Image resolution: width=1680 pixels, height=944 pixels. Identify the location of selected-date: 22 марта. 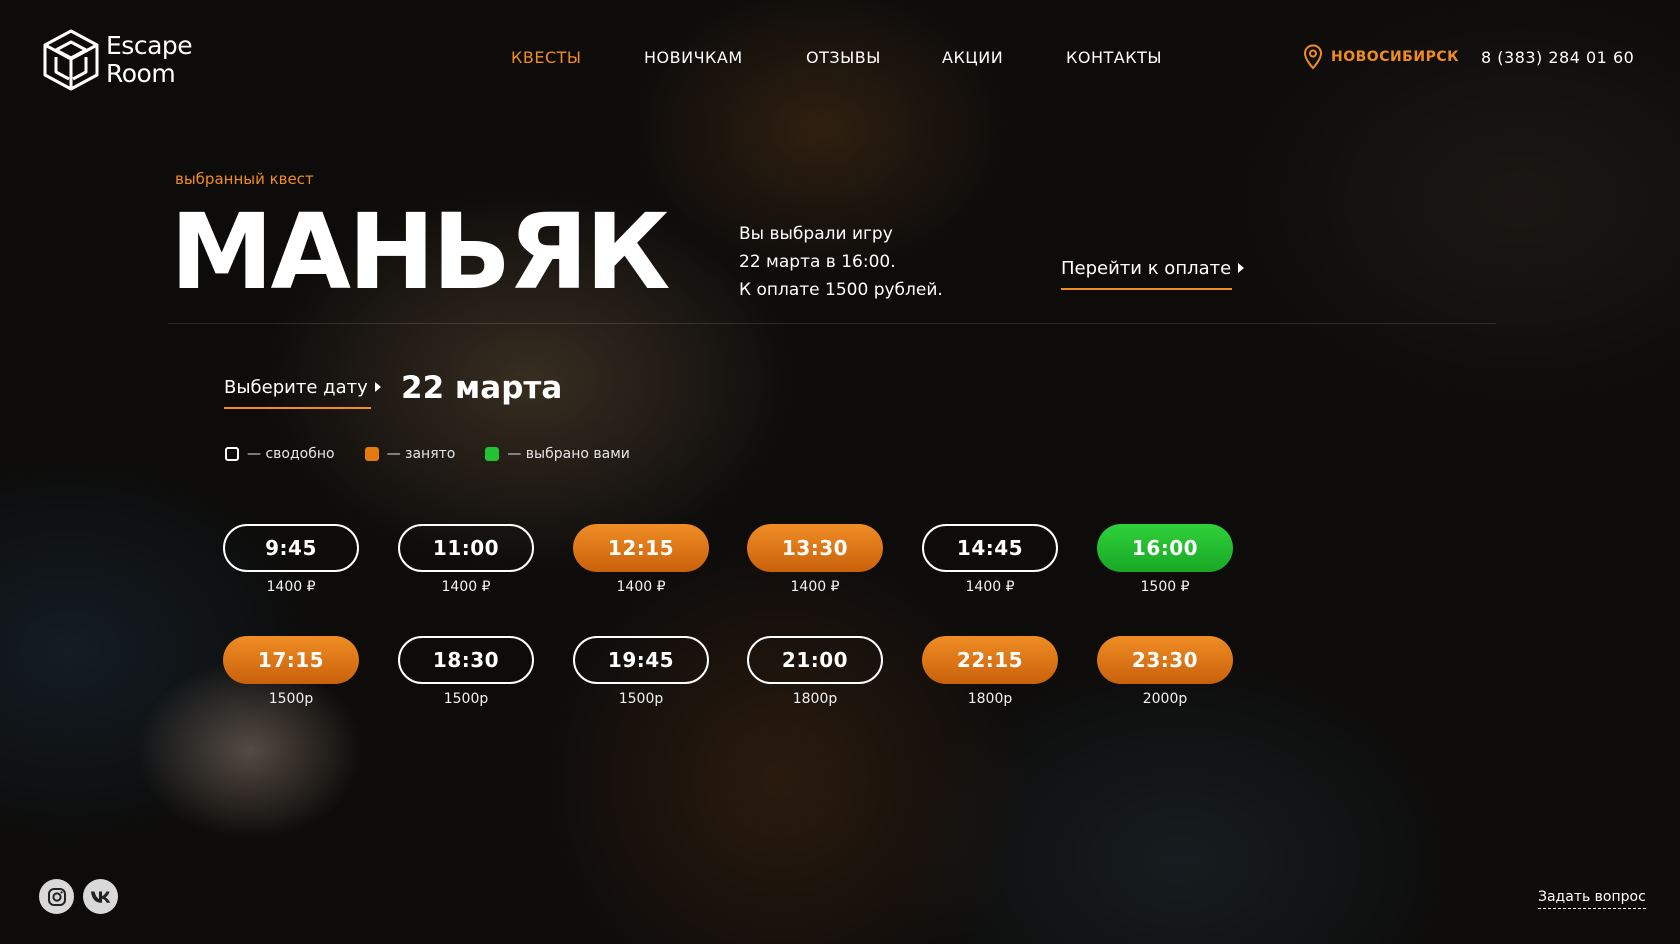
(482, 388).